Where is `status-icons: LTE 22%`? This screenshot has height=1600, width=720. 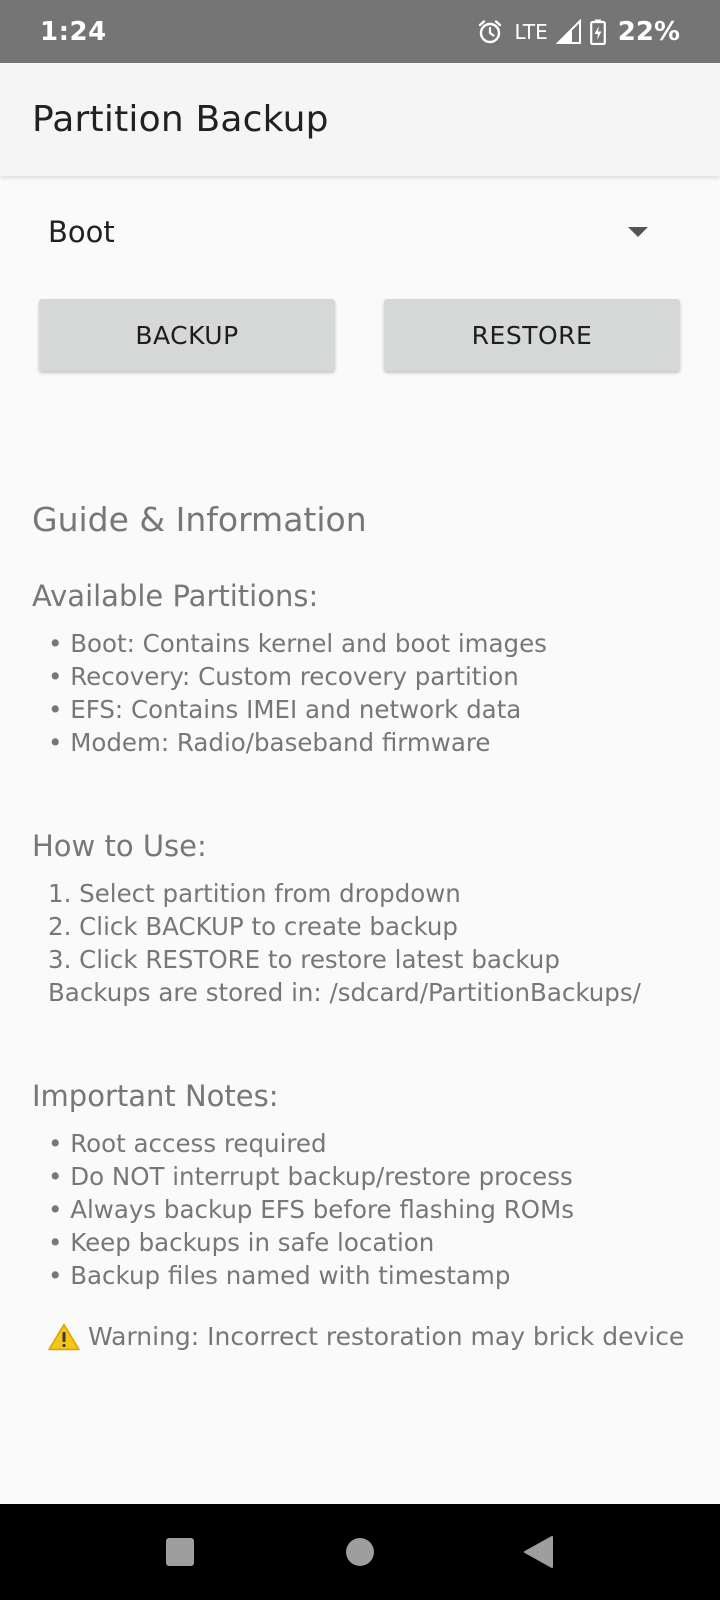
status-icons: LTE 22% is located at coordinates (578, 32).